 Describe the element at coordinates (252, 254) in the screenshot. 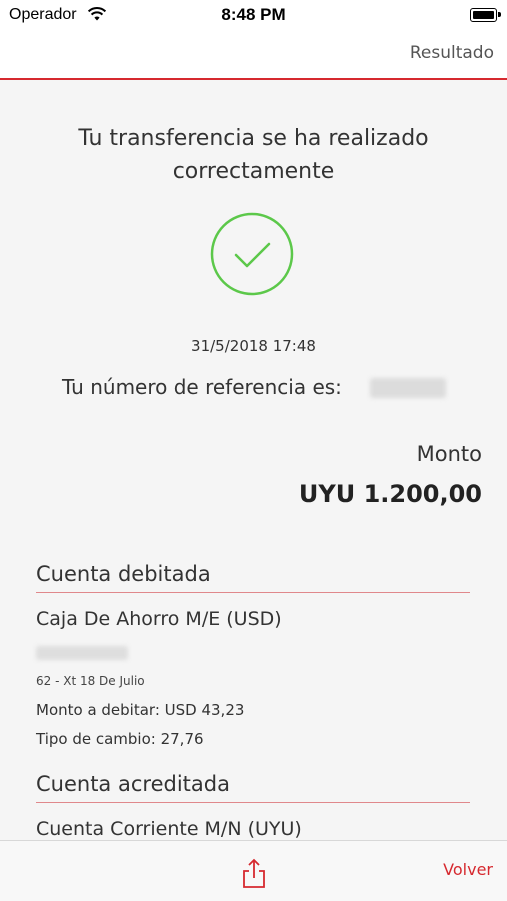

I see `success-check-icon` at that location.